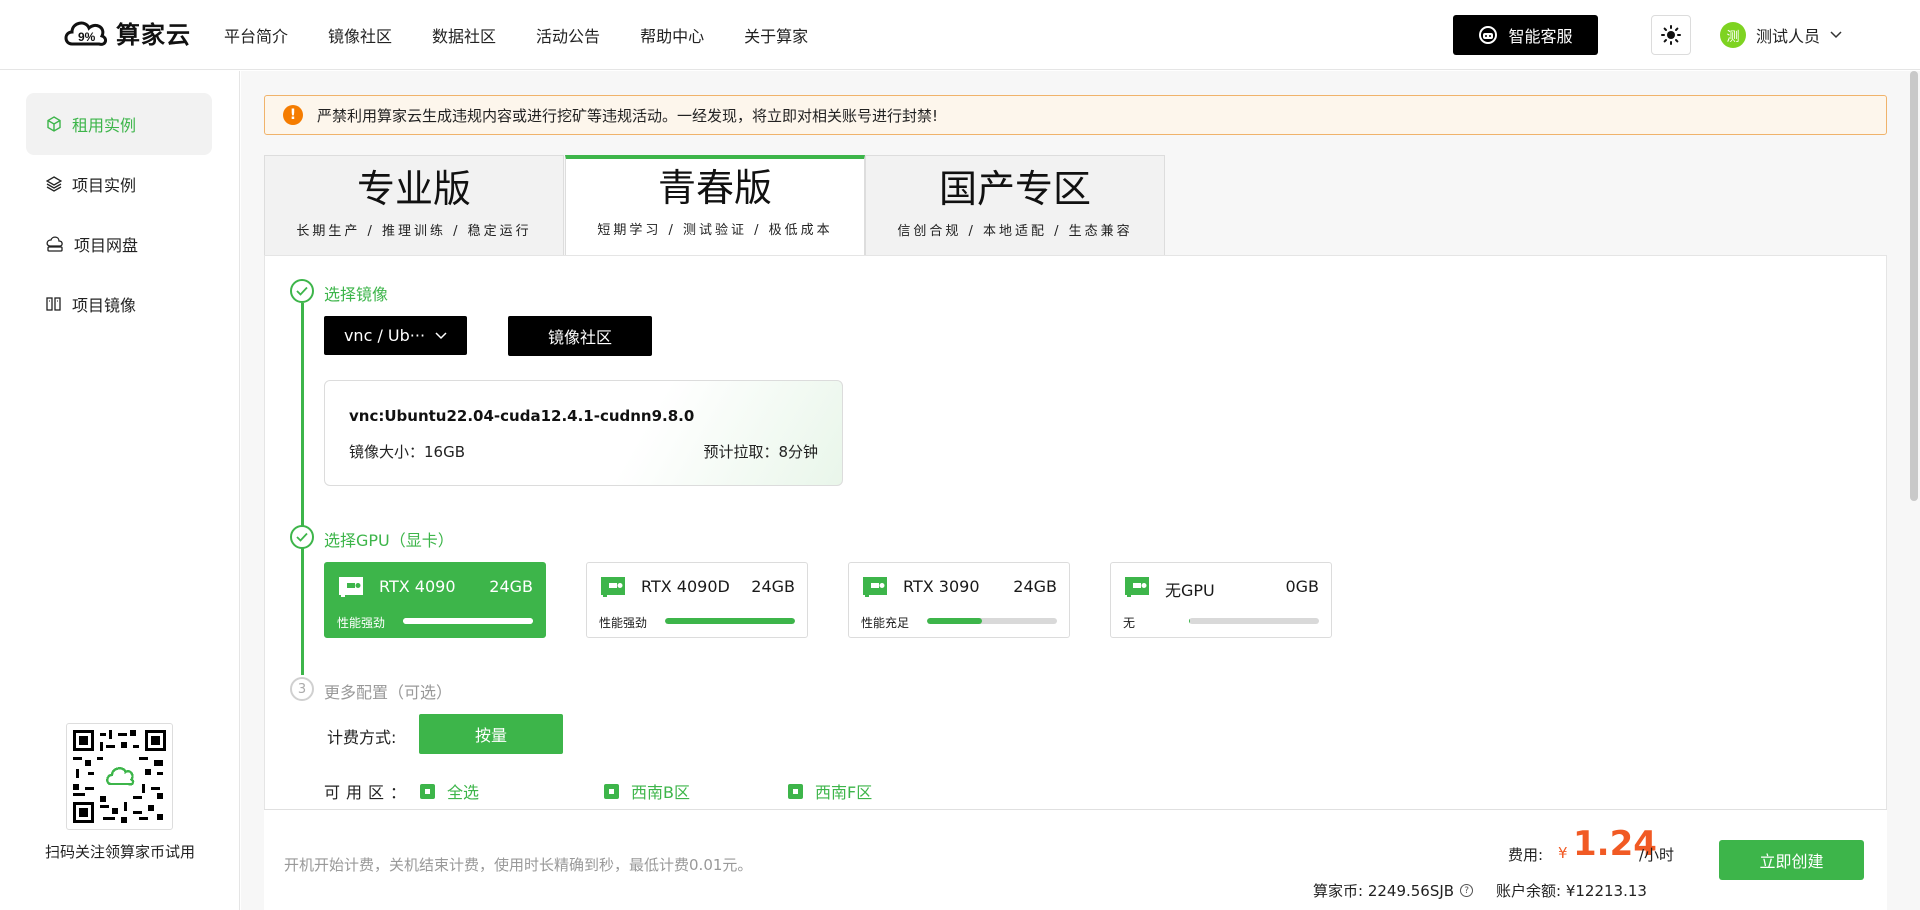 This screenshot has height=910, width=1920. I want to click on qr-code, so click(119, 776).